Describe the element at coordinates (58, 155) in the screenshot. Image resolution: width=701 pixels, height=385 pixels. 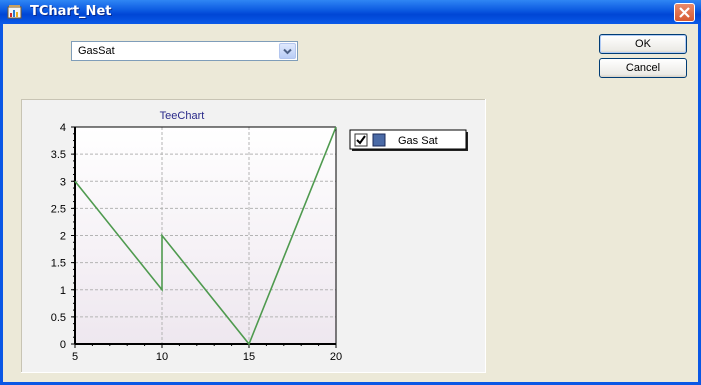
I see `y-tick-label: 3.5` at that location.